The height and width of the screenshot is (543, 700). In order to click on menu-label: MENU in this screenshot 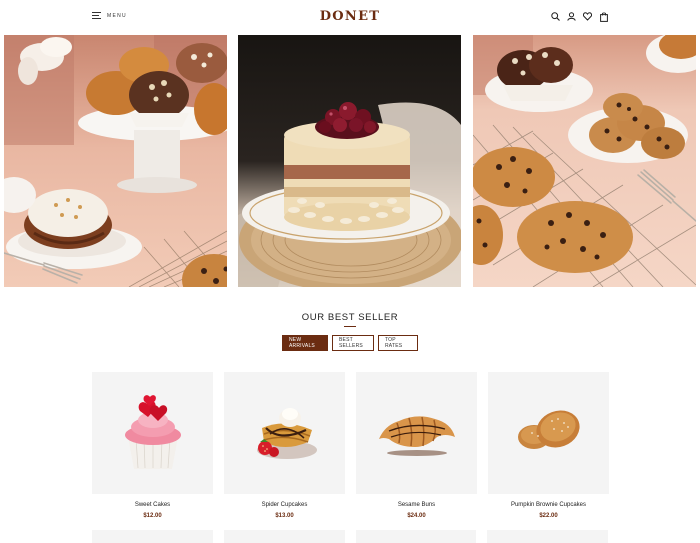, I will do `click(117, 15)`.